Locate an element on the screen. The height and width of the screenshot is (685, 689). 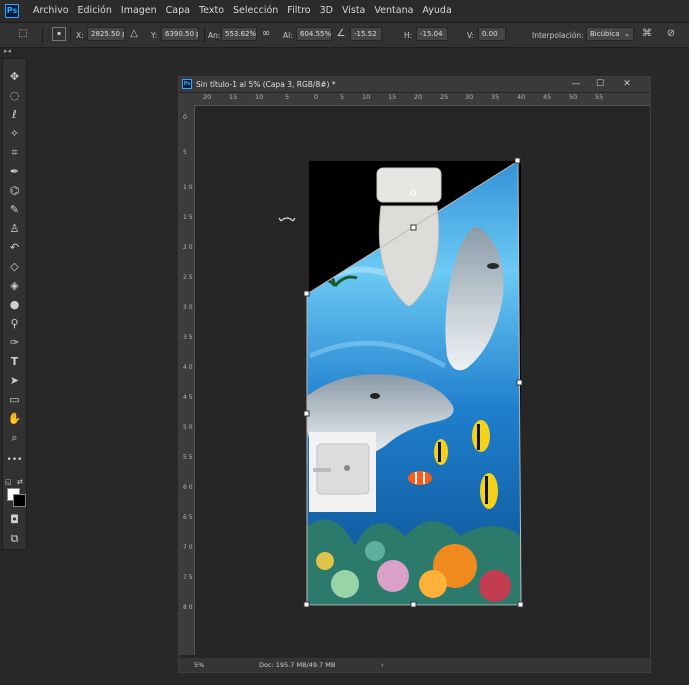
ruler-v-label: 2 0 is located at coordinates (188, 247).